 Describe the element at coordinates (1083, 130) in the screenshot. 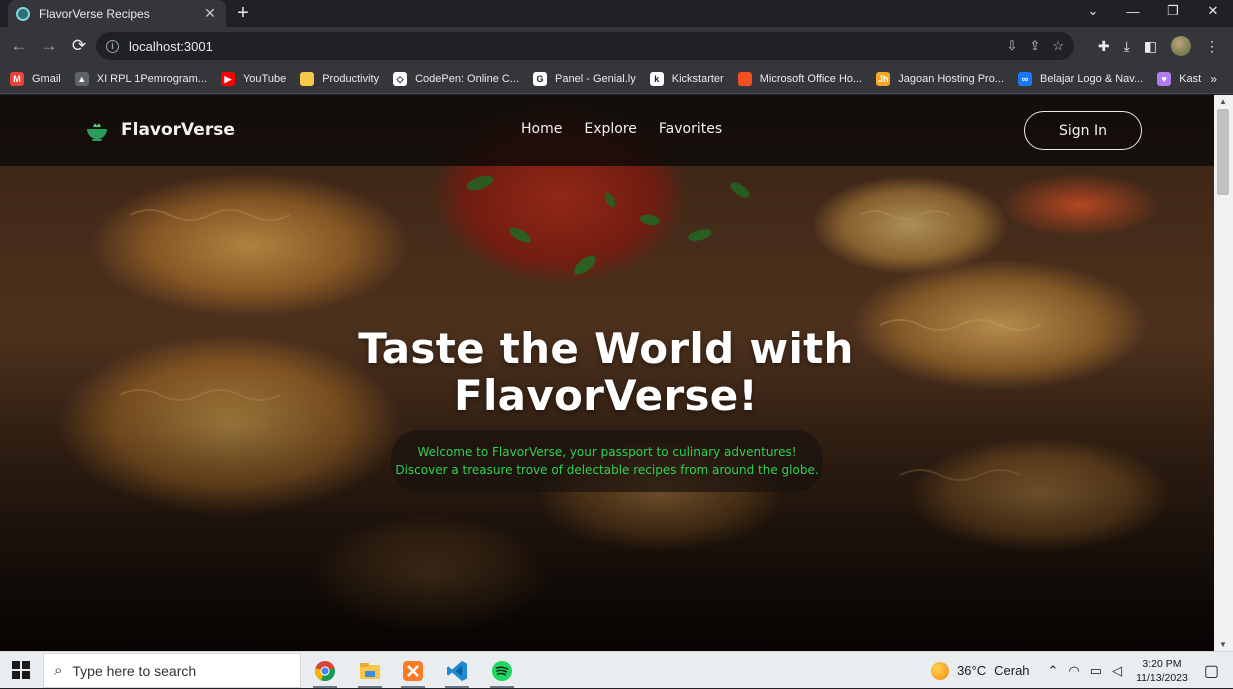

I see `sign-in-button: Sign In` at that location.